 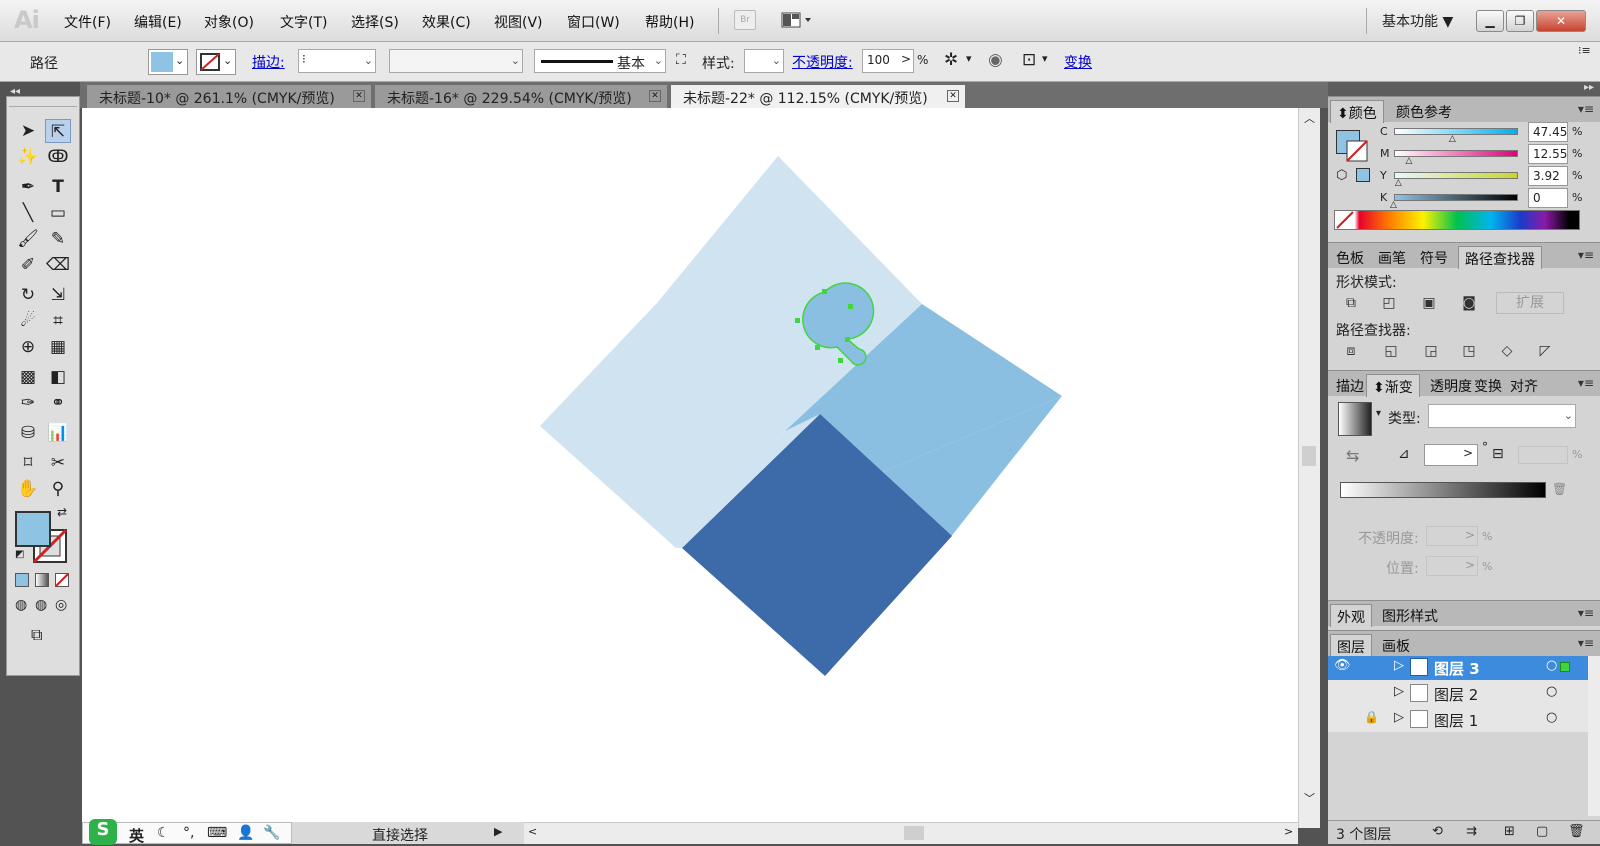 I want to click on tab-color: ⬍颜色, so click(x=1357, y=111).